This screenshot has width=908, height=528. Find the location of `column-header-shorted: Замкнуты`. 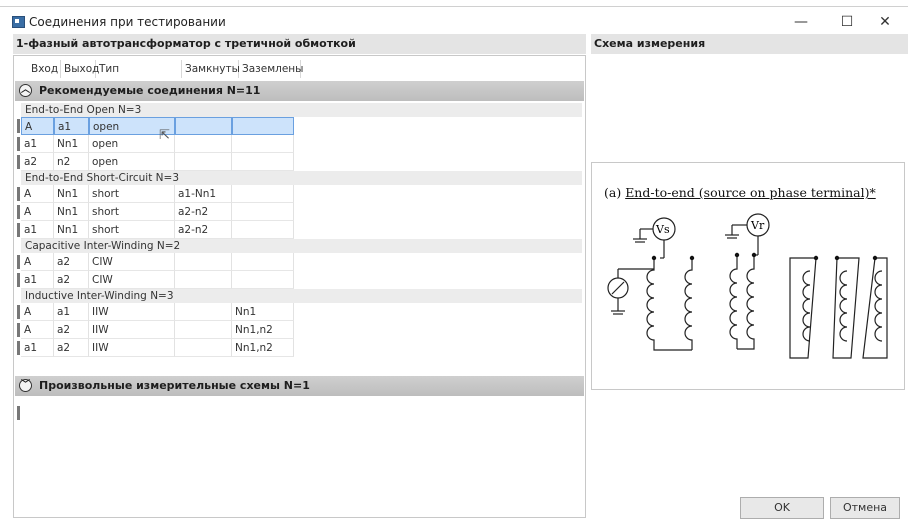

column-header-shorted: Замкнуты is located at coordinates (211, 69).